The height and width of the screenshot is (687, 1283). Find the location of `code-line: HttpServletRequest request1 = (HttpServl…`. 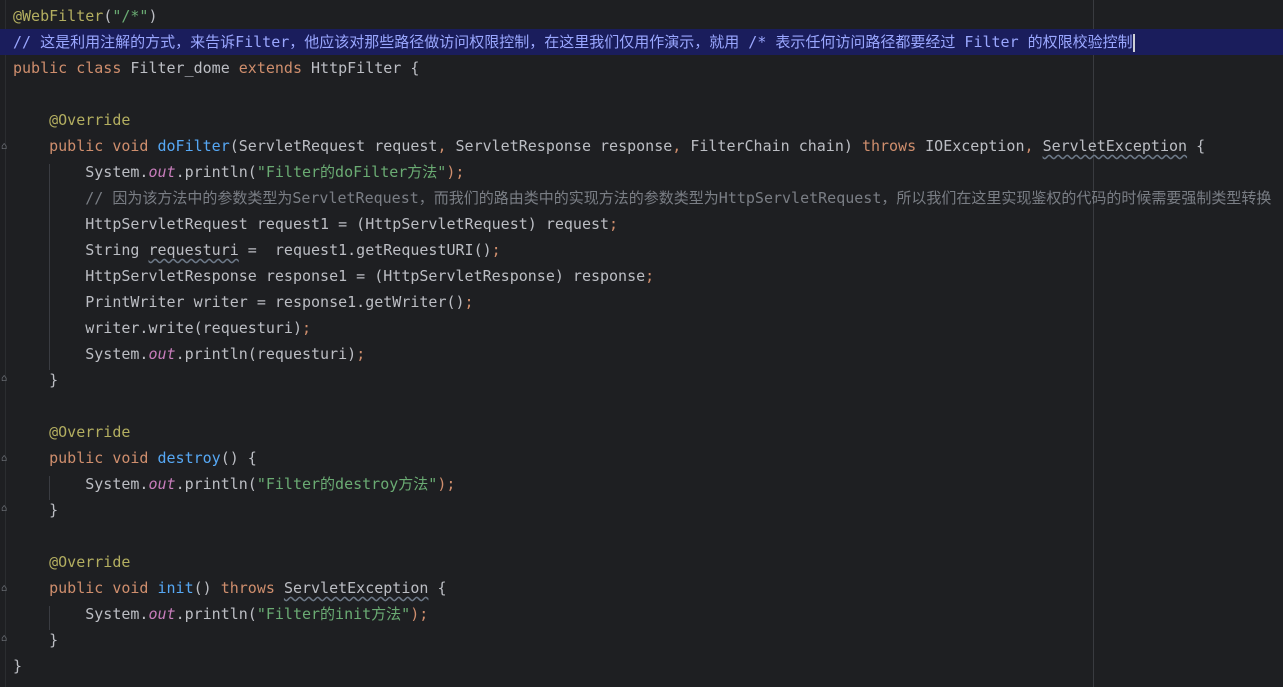

code-line: HttpServletRequest request1 = (HttpServl… is located at coordinates (641, 224).